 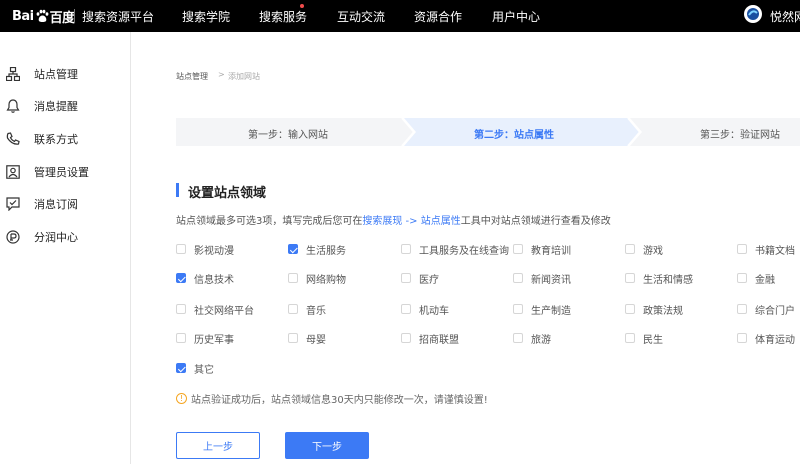 What do you see at coordinates (56, 106) in the screenshot?
I see `sidebar-item-label: 消息提醒` at bounding box center [56, 106].